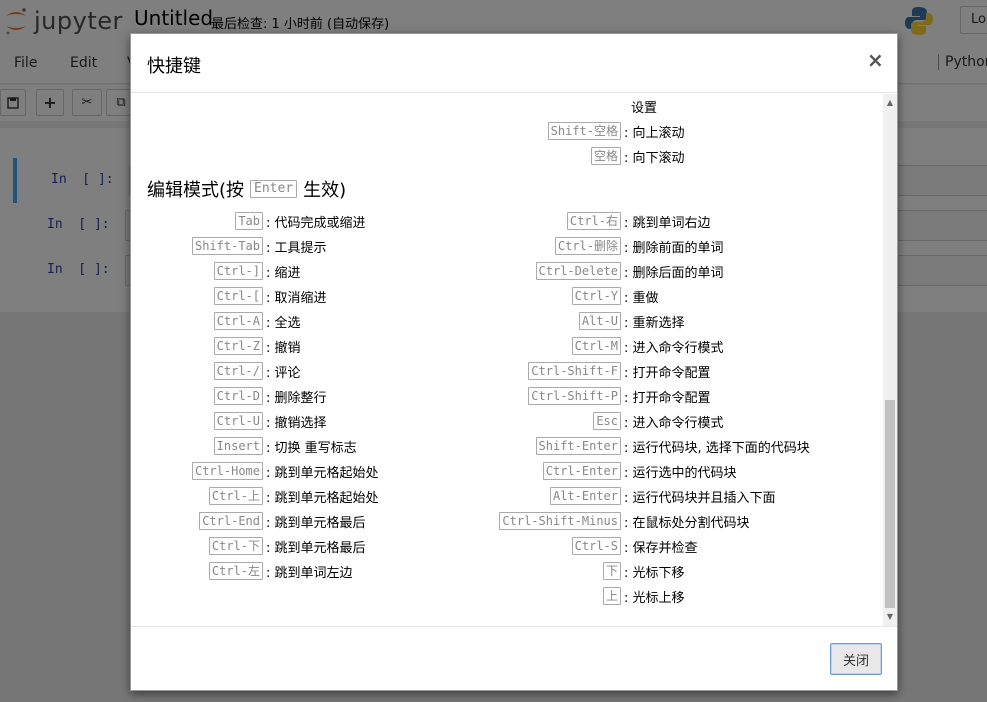 This screenshot has width=987, height=702. I want to click on shortcut-desc: : 运行选中的代码块, so click(680, 473).